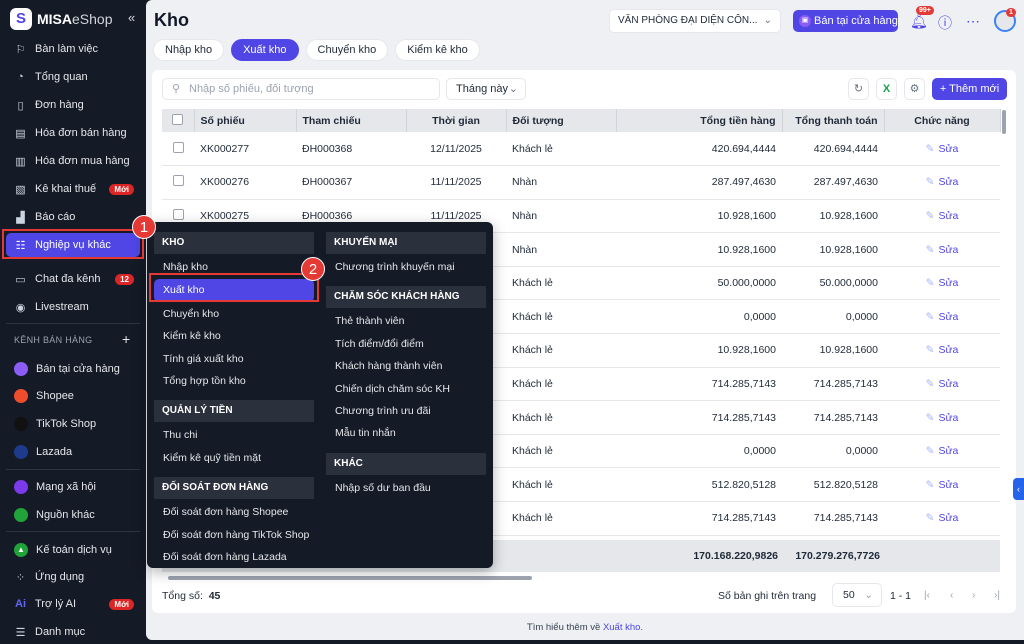 The height and width of the screenshot is (644, 1024). What do you see at coordinates (73, 49) in the screenshot?
I see `sidebar-item-ban-lam-viec: ⚐ Bàn làm việc` at bounding box center [73, 49].